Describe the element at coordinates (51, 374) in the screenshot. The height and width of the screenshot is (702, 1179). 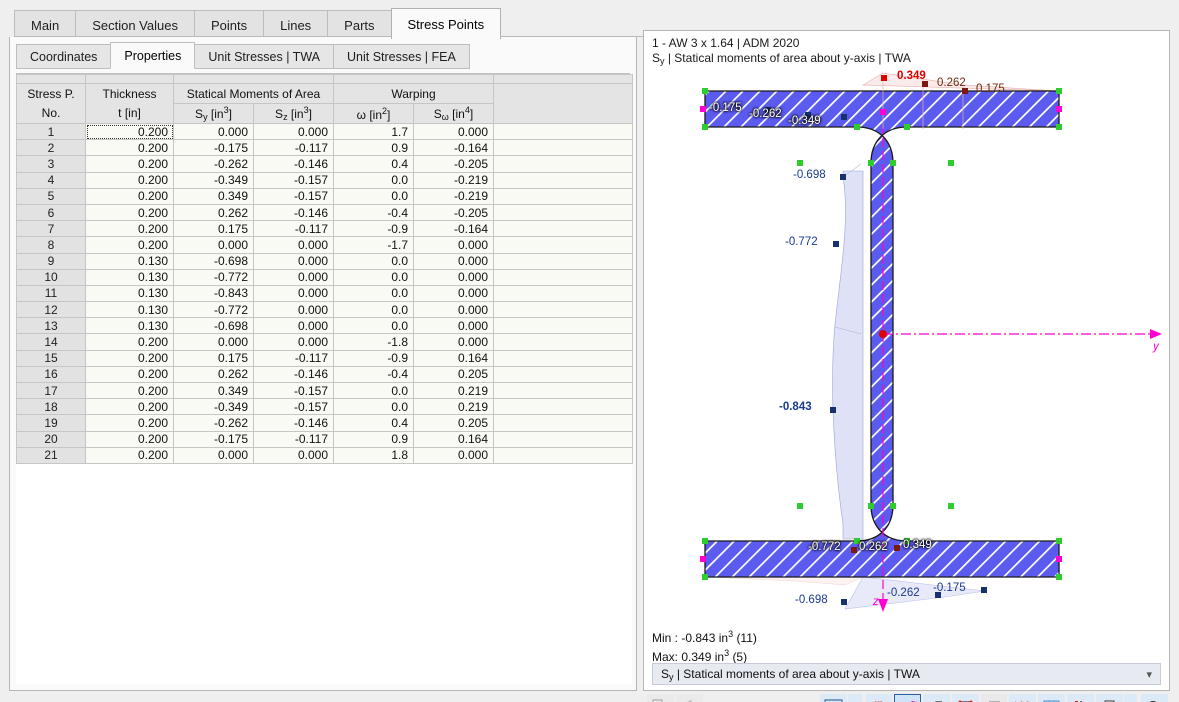
I see `cell-row-number: 16` at that location.